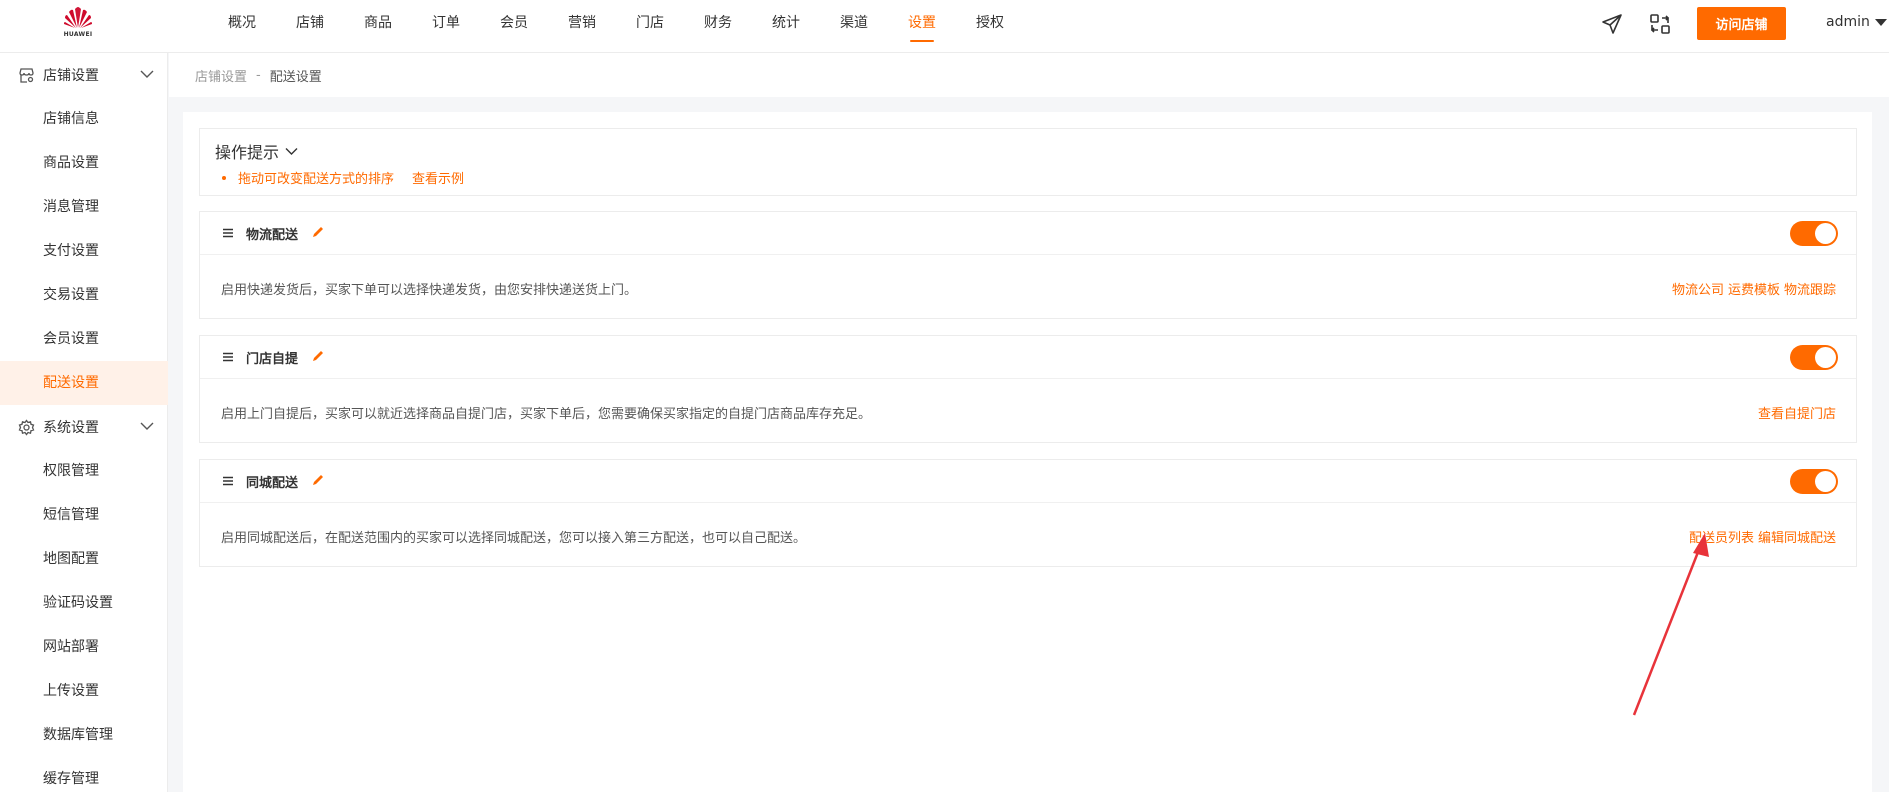  What do you see at coordinates (84, 119) in the screenshot?
I see `sidebar-item-store-info: 店铺信息` at bounding box center [84, 119].